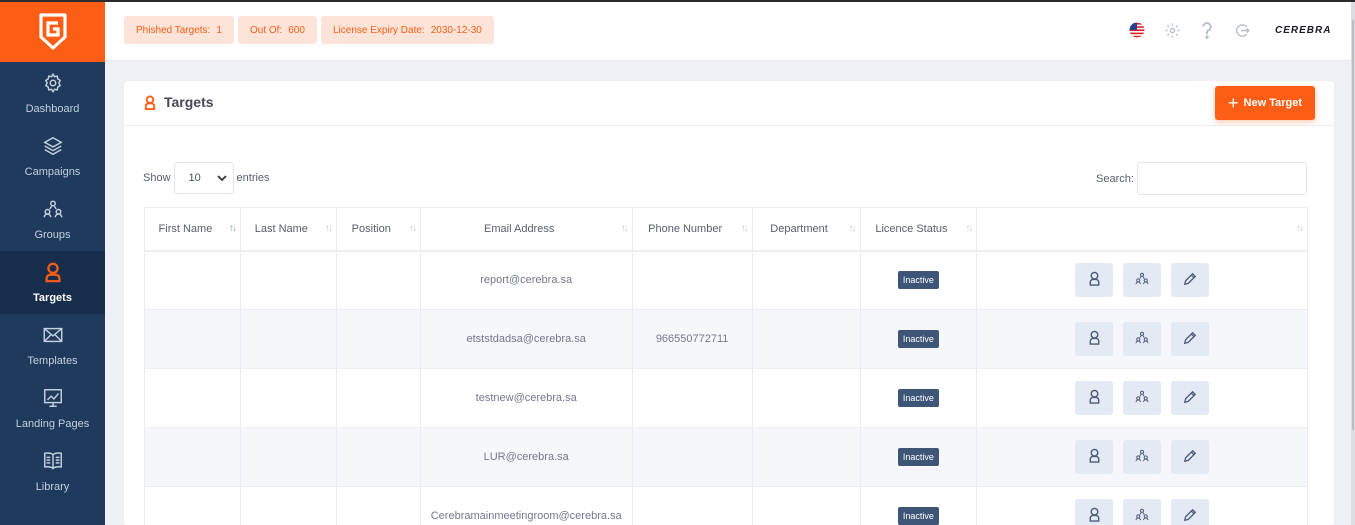 The height and width of the screenshot is (525, 1355). What do you see at coordinates (456, 30) in the screenshot?
I see `badge-value: 2030-12-30` at bounding box center [456, 30].